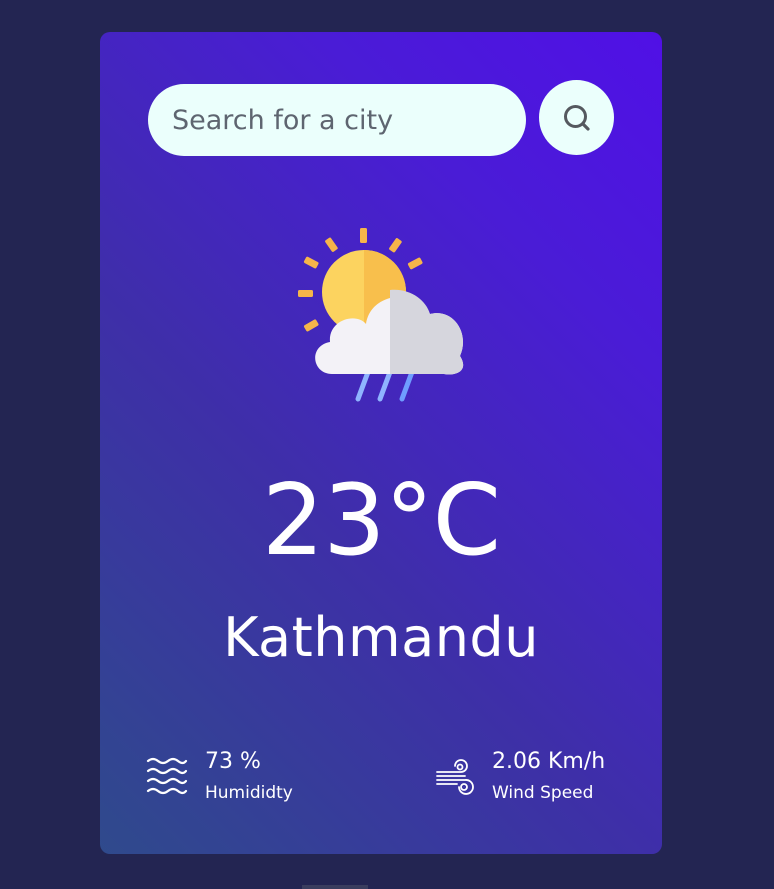 The image size is (774, 889). What do you see at coordinates (335, 887) in the screenshot?
I see `bottom-scroll-indicator` at bounding box center [335, 887].